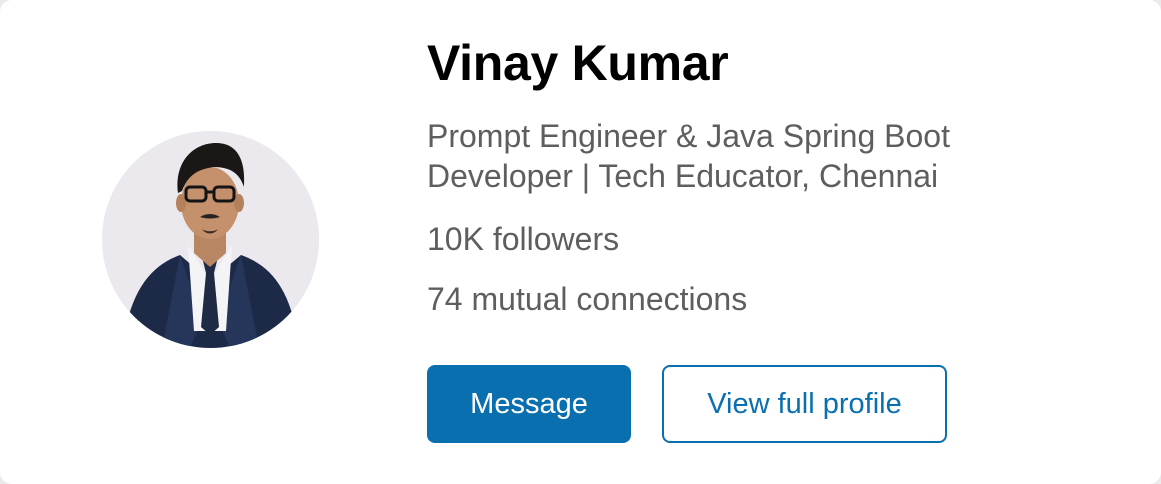  Describe the element at coordinates (587, 299) in the screenshot. I see `mutual-connections: 74 mutual connections` at that location.